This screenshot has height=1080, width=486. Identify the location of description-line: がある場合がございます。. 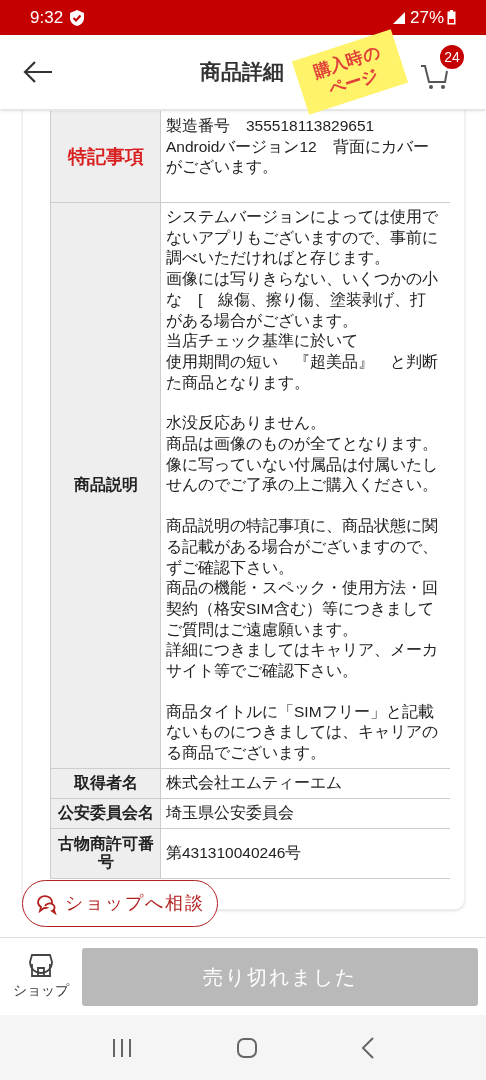
(262, 320).